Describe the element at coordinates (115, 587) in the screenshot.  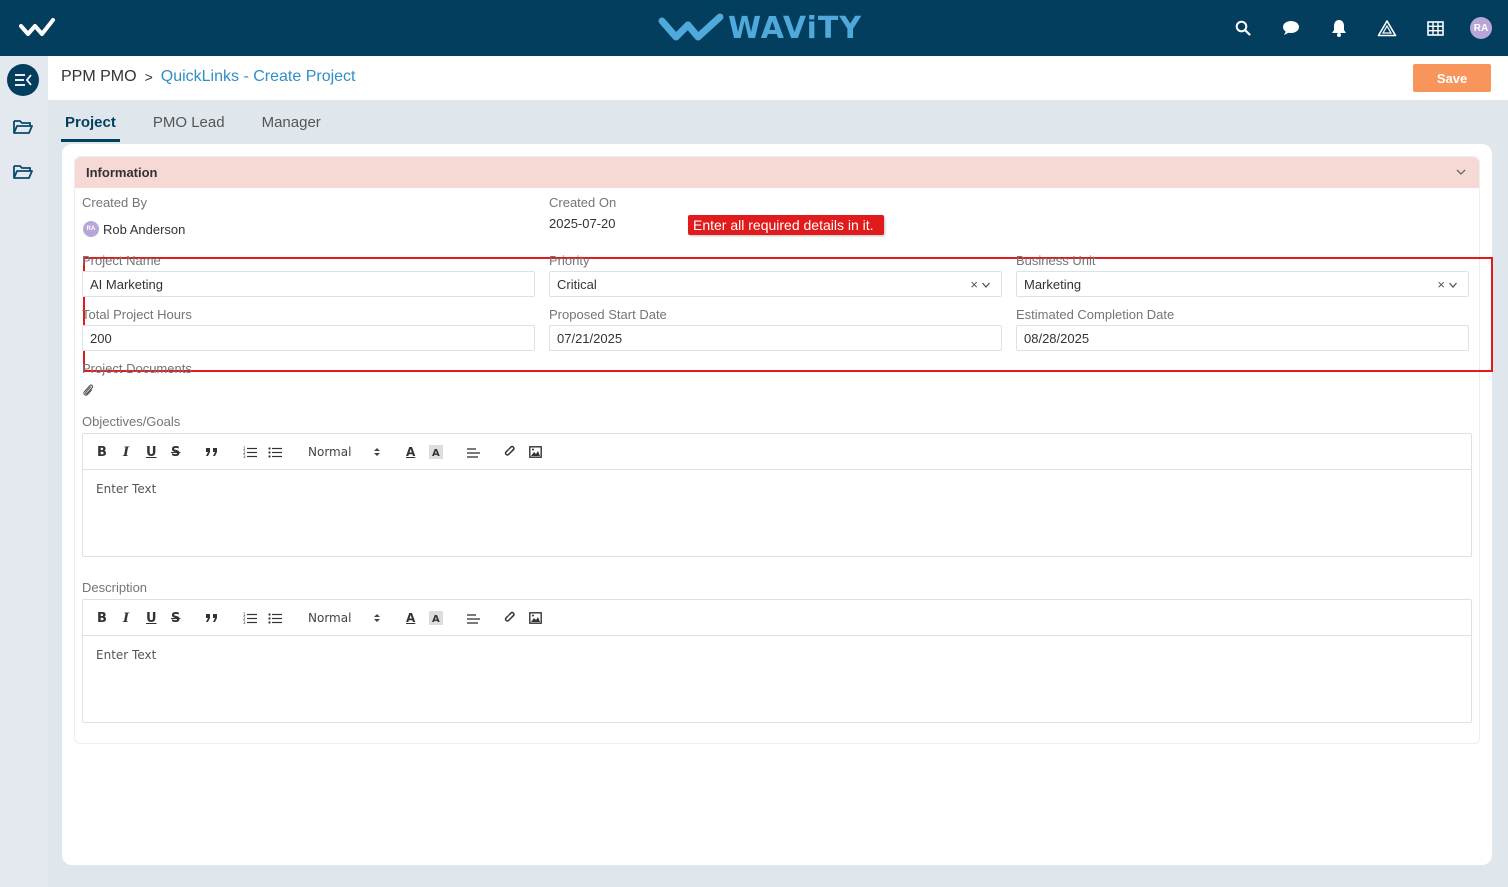
I see `description-label: Description` at that location.